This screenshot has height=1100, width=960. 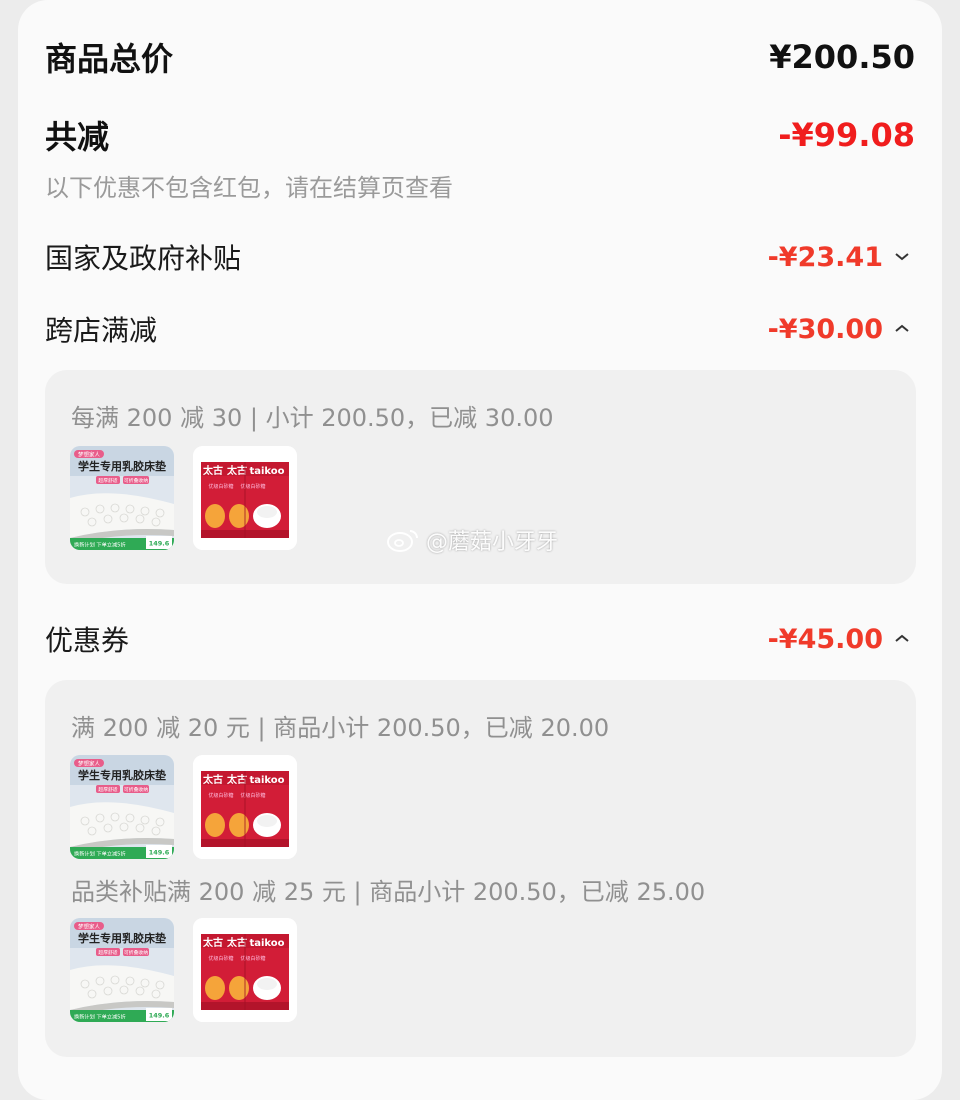 I want to click on coupon-rule: 满 200 减 20 元 | 商品小计 200.50，已减 20.00, so click(x=340, y=728).